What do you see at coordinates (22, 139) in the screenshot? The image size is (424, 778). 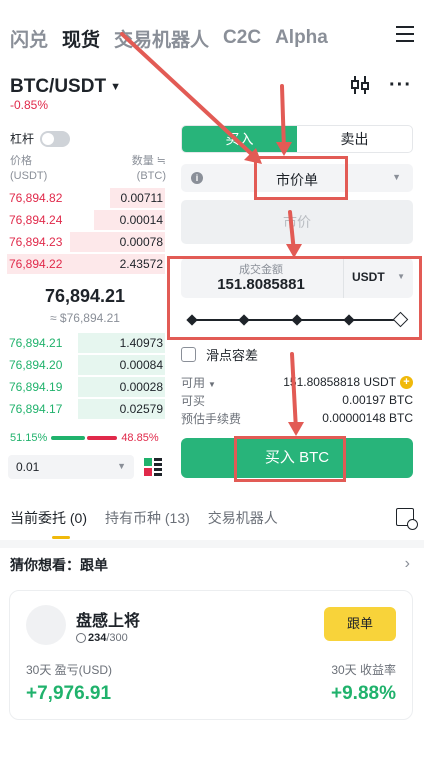 I see `leverage-label: 杠杆` at bounding box center [22, 139].